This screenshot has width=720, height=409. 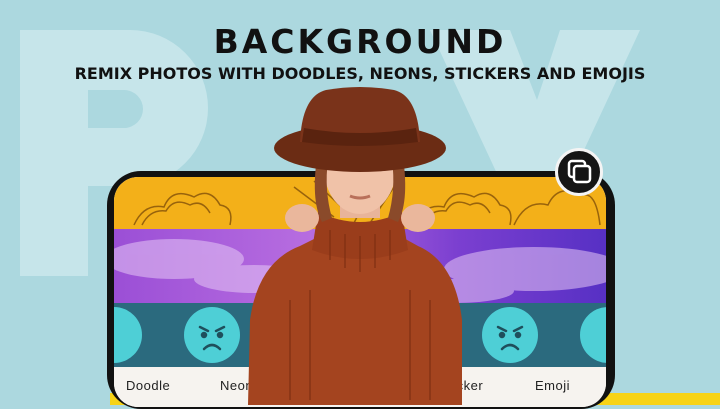 What do you see at coordinates (355, 386) in the screenshot?
I see `tab-background: Background` at bounding box center [355, 386].